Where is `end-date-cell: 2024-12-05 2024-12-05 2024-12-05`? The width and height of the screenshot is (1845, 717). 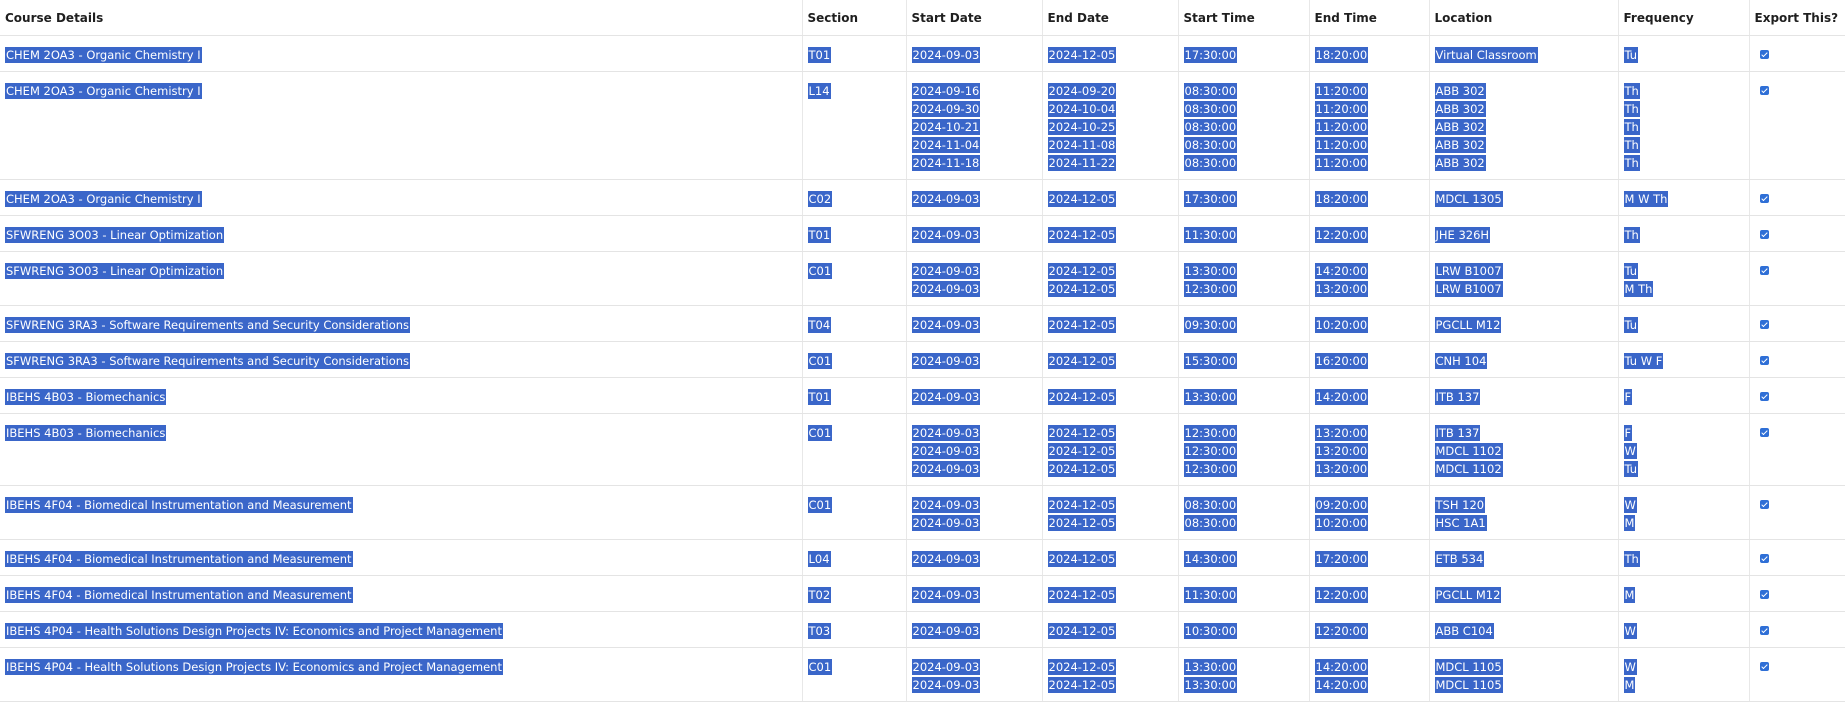
end-date-cell: 2024-12-05 2024-12-05 2024-12-05 is located at coordinates (1109, 449).